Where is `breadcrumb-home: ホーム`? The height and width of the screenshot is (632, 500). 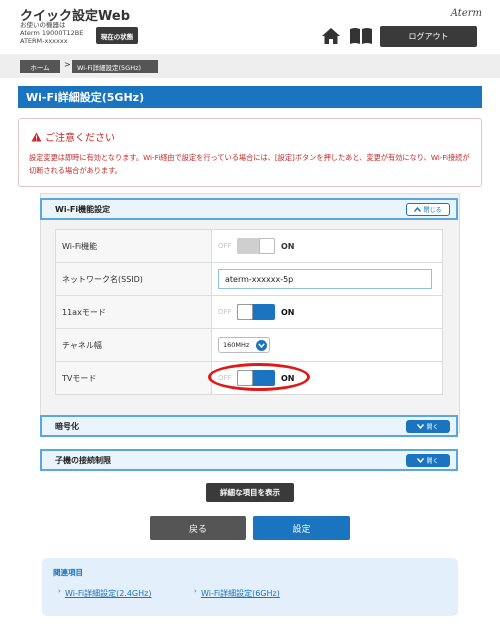 breadcrumb-home: ホーム is located at coordinates (40, 66).